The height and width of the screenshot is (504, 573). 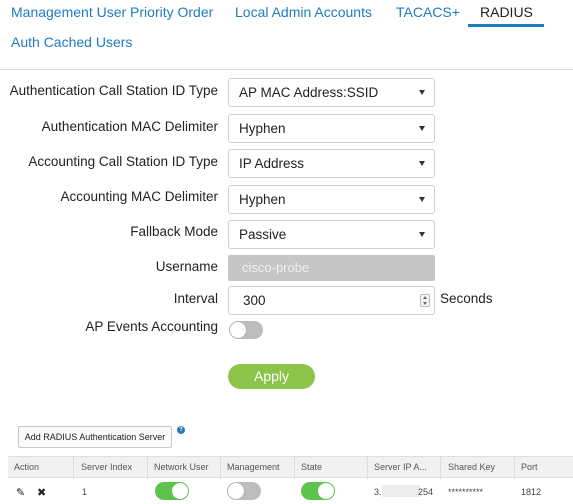 I want to click on username-field: cisco-probe, so click(x=331, y=268).